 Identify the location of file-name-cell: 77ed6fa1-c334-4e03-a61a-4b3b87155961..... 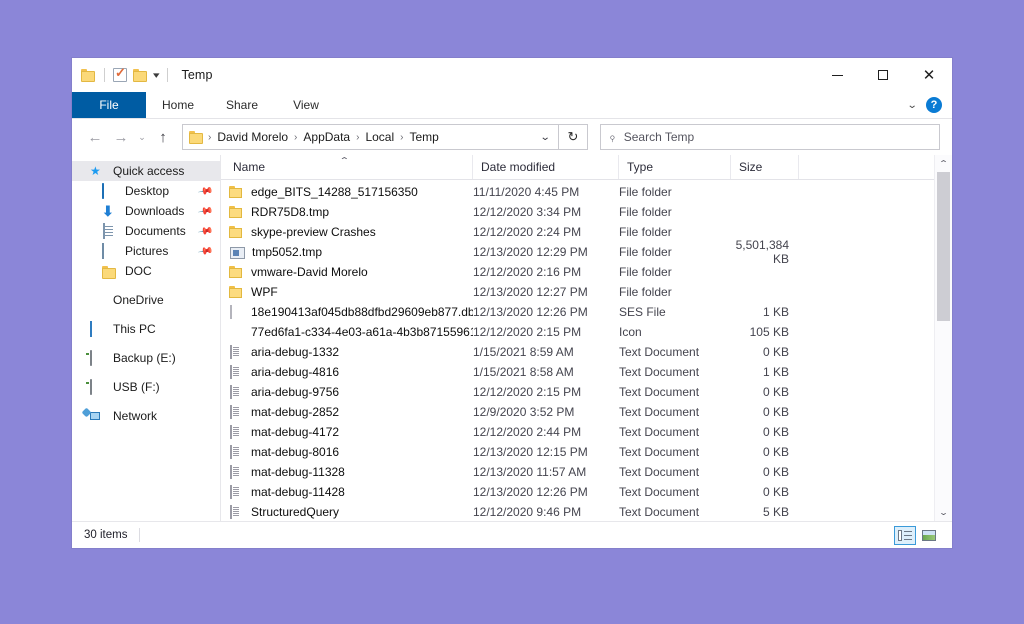
(351, 332).